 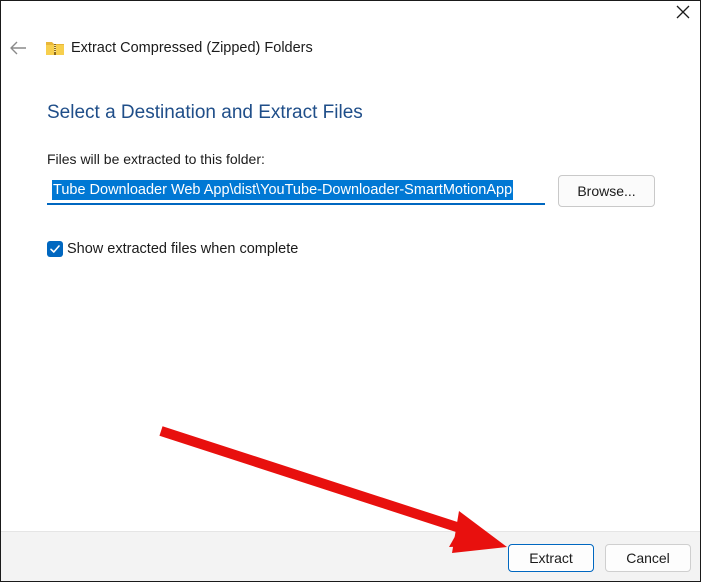 I want to click on close-button, so click(x=683, y=12).